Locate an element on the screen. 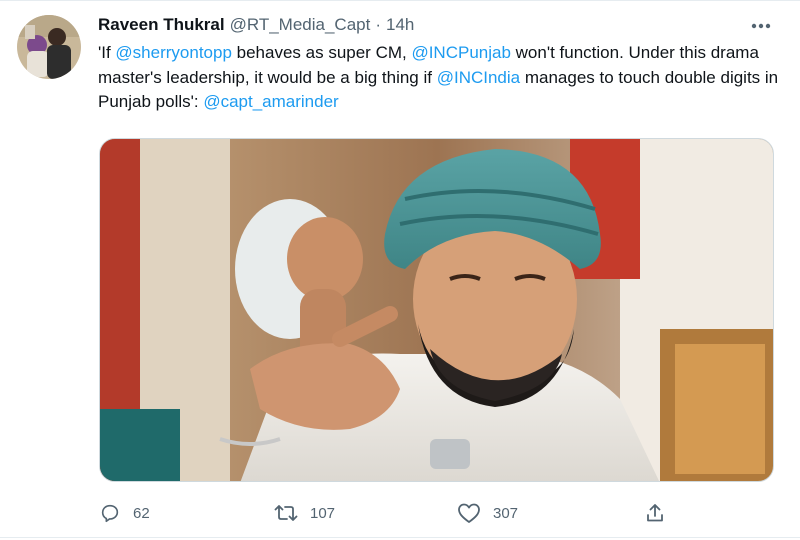 Image resolution: width=800 pixels, height=540 pixels. tweet-text-segment: 'If is located at coordinates (107, 52).